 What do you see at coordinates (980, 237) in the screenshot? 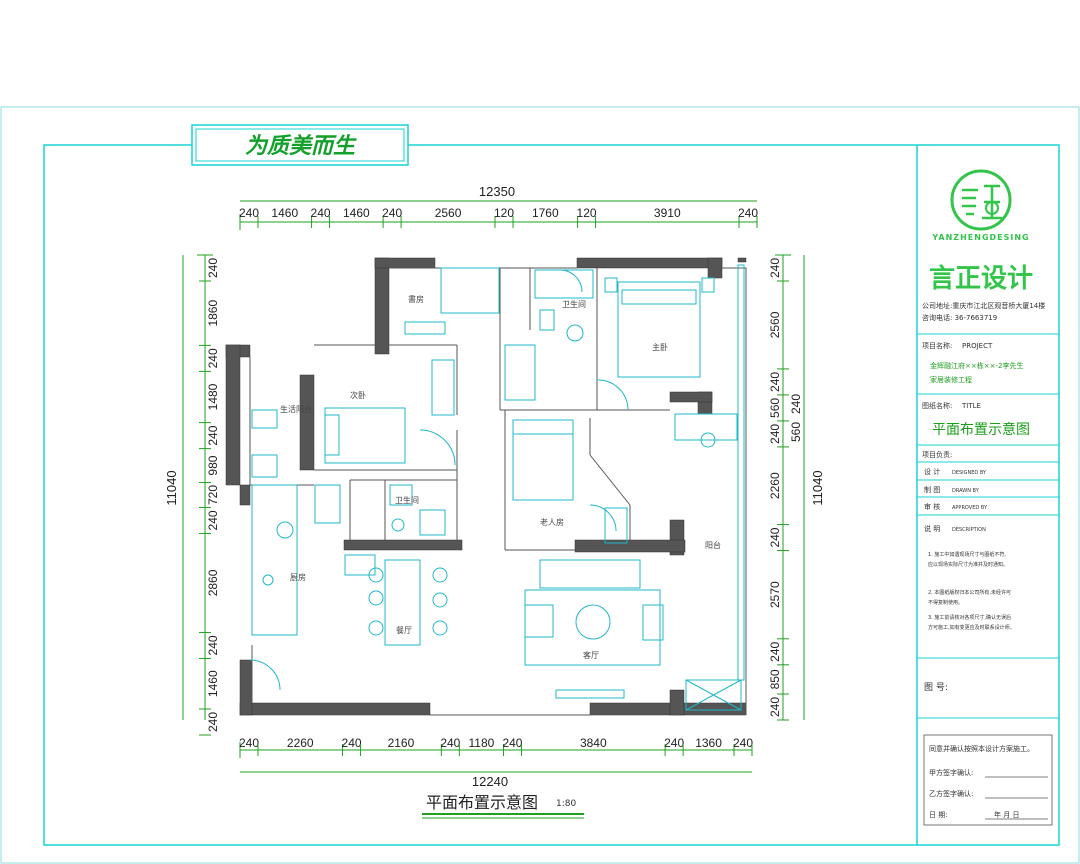
I see `brand-en: YANZHENGDESING` at bounding box center [980, 237].